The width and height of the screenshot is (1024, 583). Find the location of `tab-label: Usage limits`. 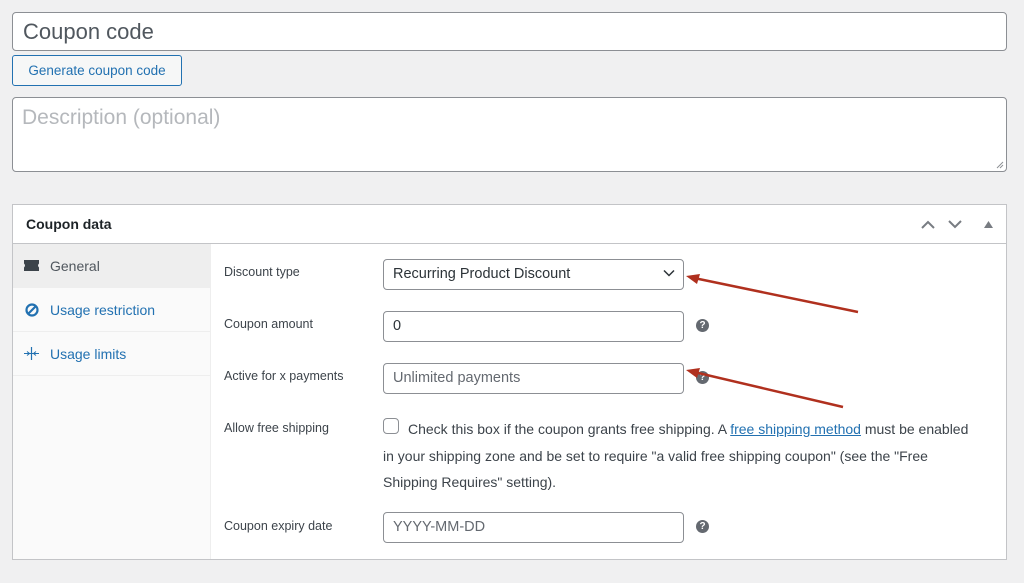

tab-label: Usage limits is located at coordinates (88, 353).